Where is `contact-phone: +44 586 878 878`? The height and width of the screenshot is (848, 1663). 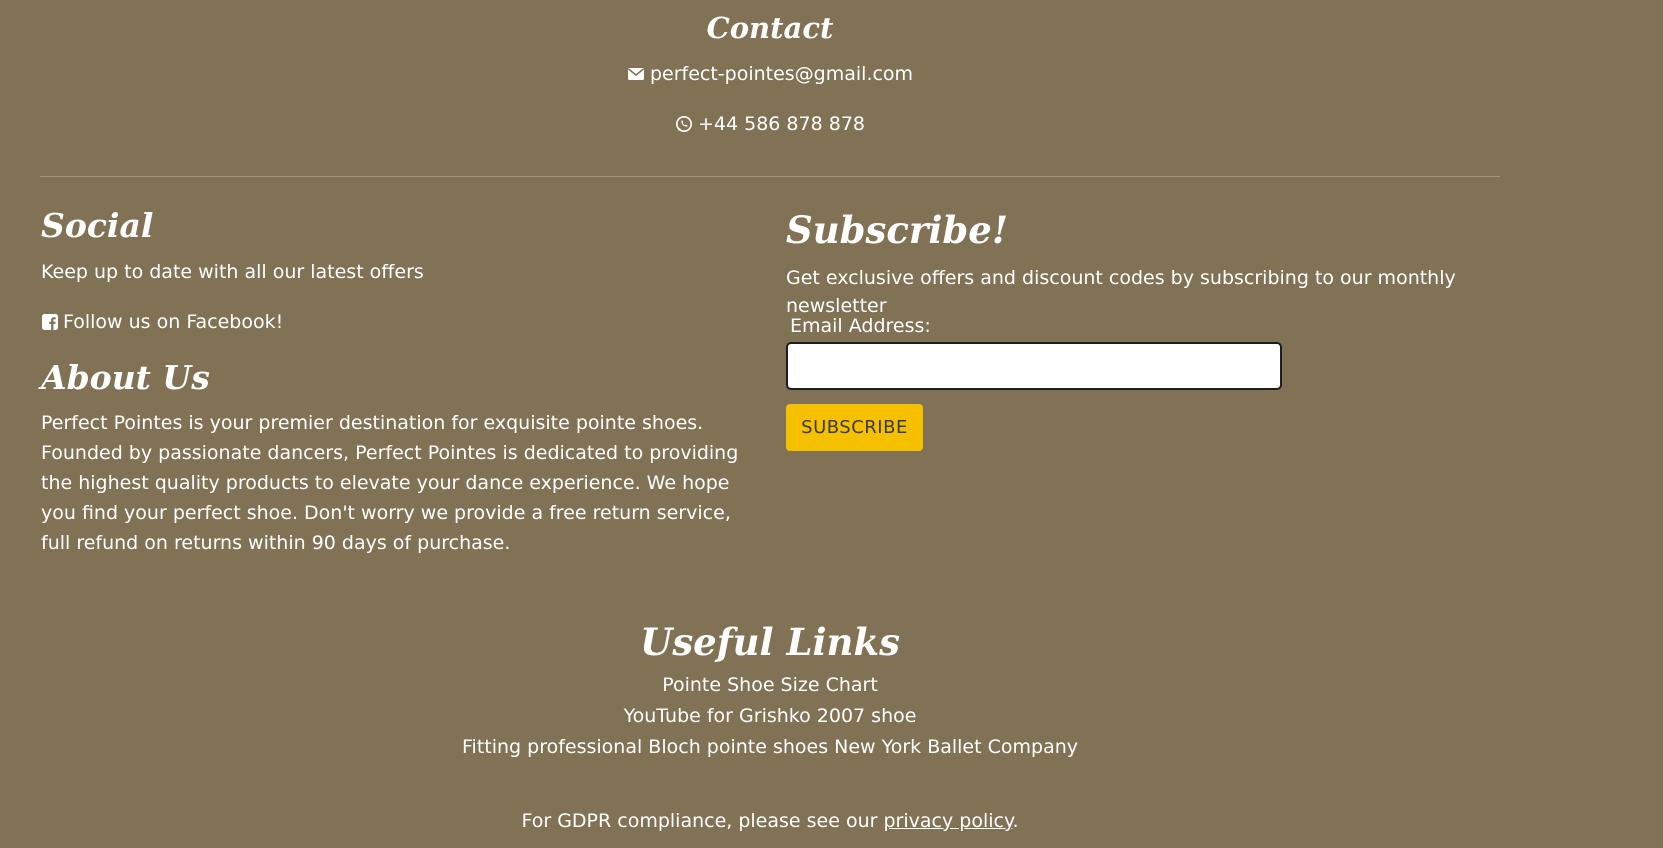
contact-phone: +44 586 878 878 is located at coordinates (770, 124).